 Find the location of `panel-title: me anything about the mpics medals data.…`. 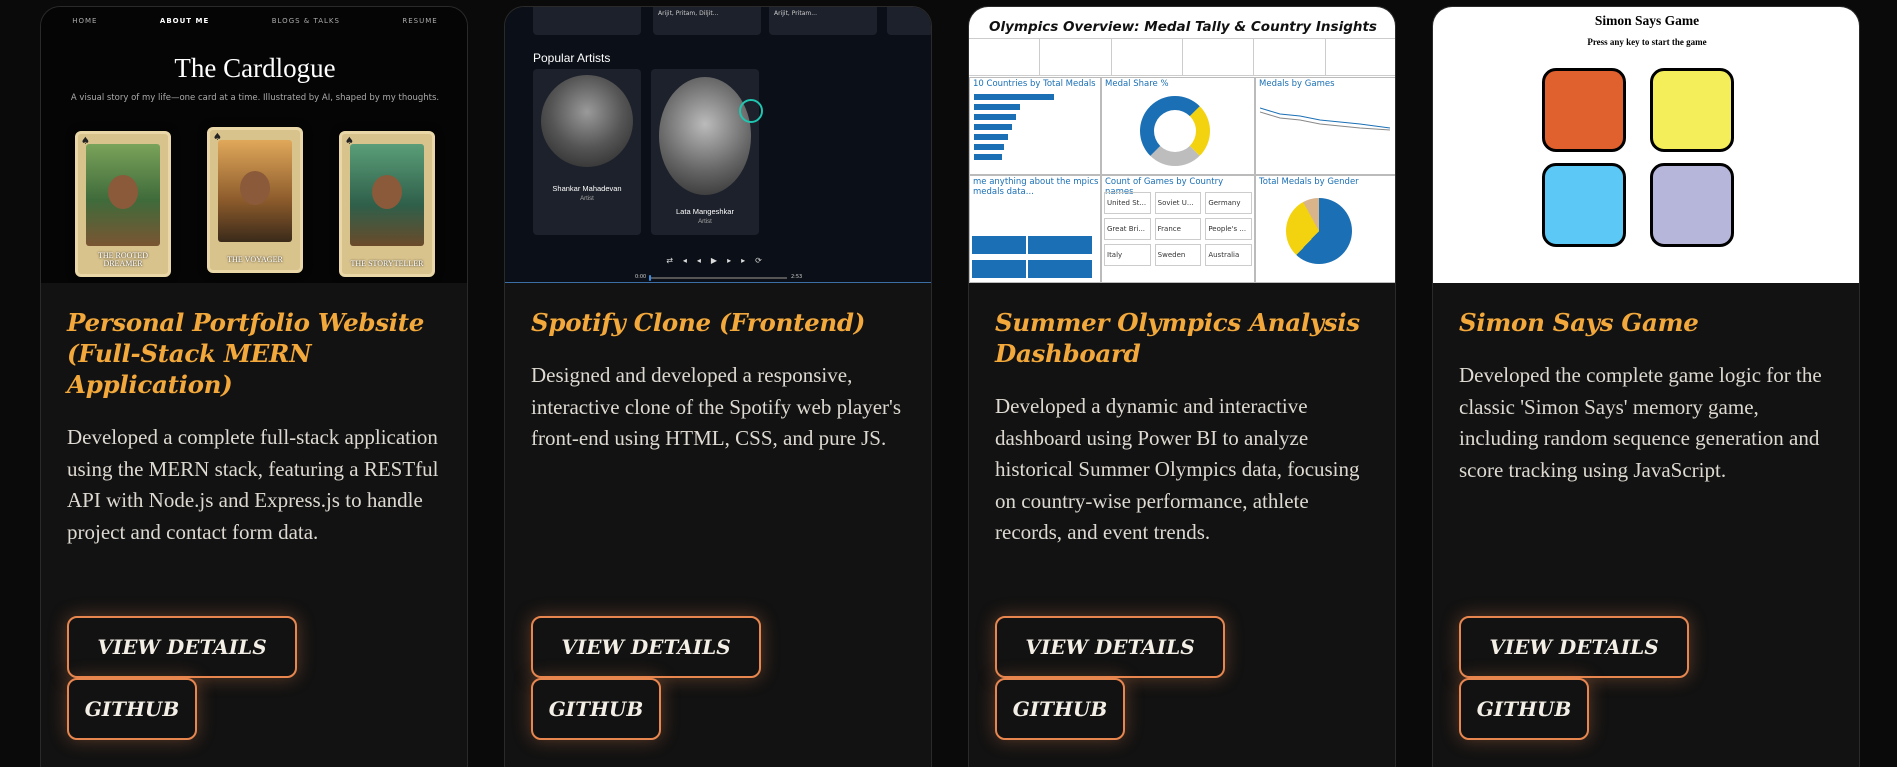

panel-title: me anything about the mpics medals data.… is located at coordinates (1036, 187).